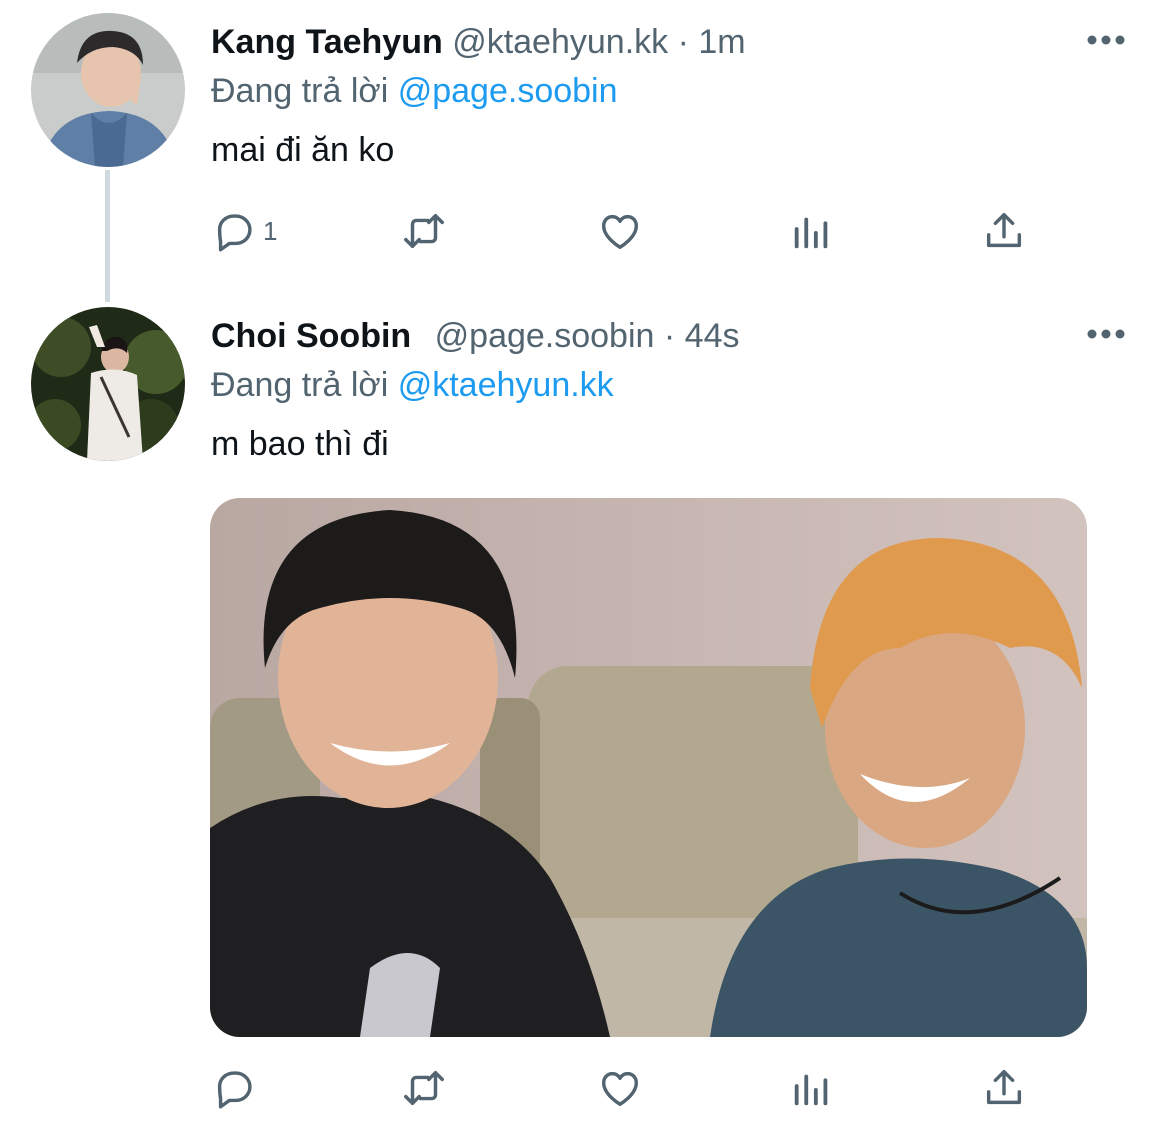 This screenshot has height=1124, width=1170. I want to click on tweet-header: Choi Soobin @page.soobin · 44s, so click(475, 336).